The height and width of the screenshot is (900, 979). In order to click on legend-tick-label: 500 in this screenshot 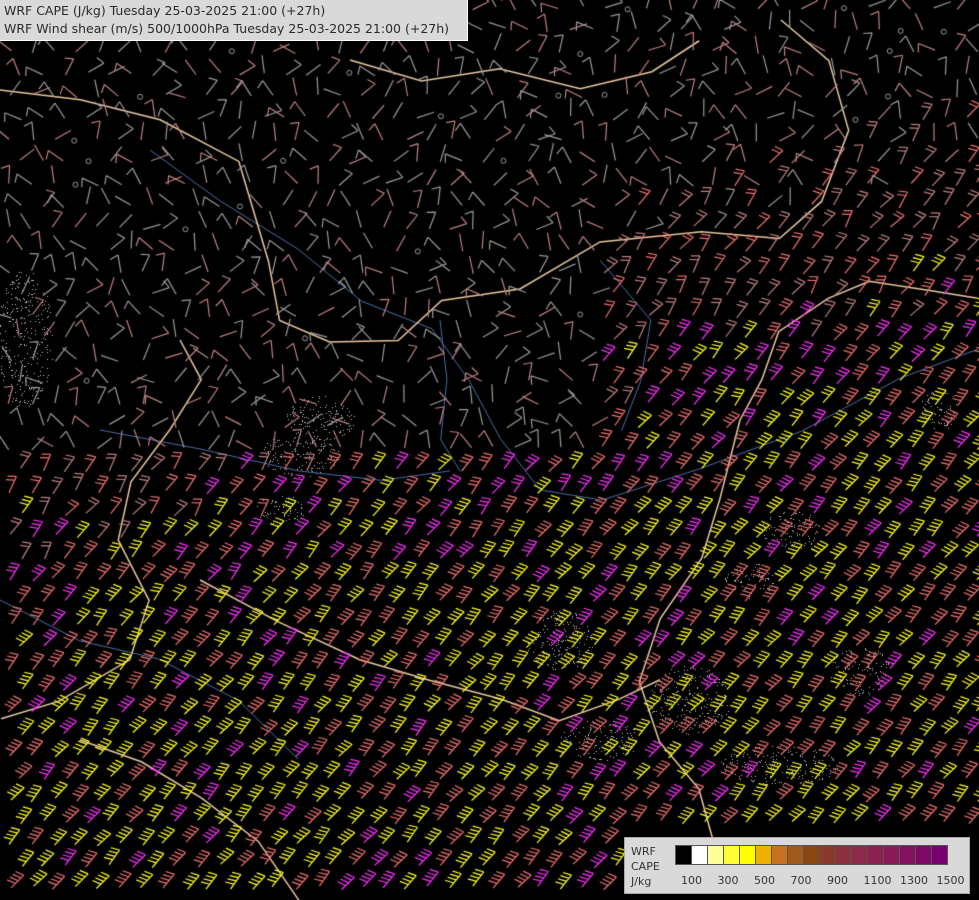, I will do `click(764, 880)`.